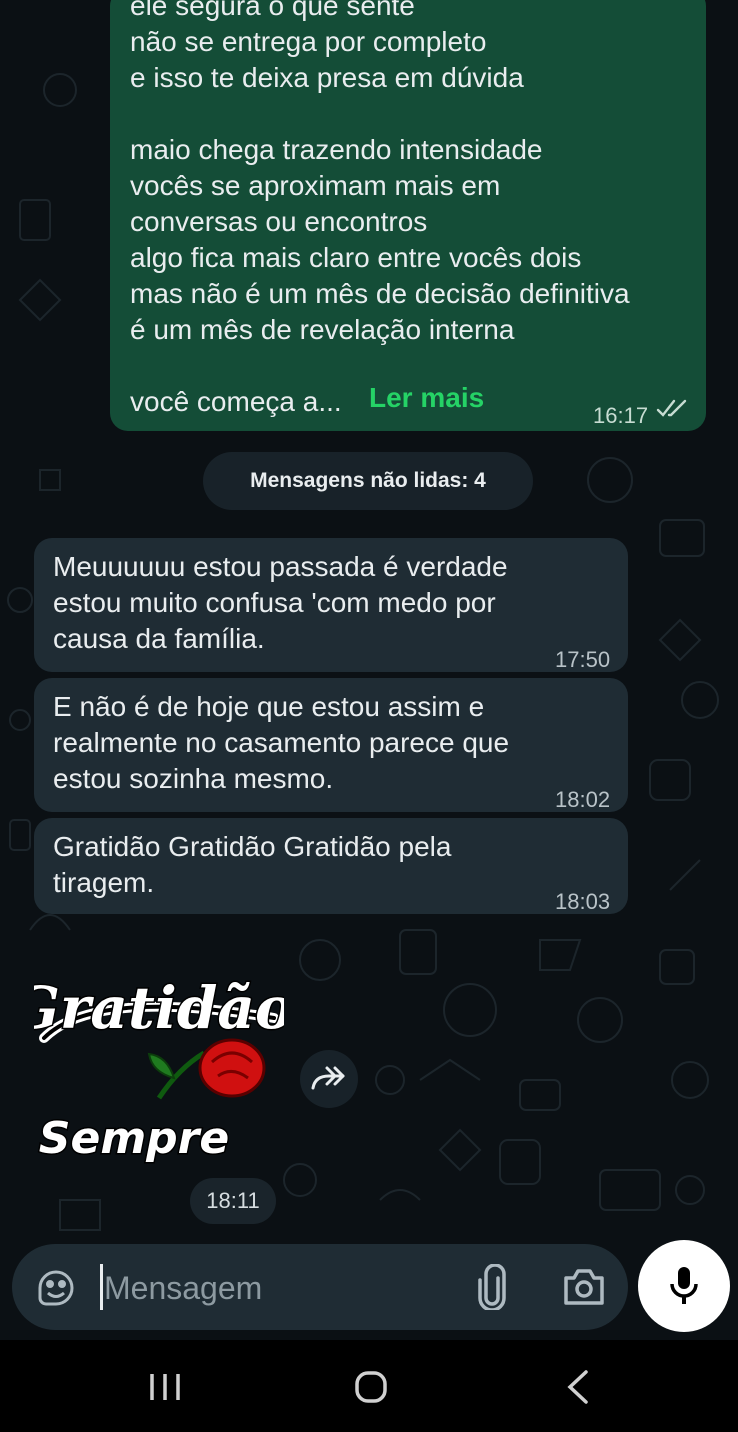 This screenshot has height=1432, width=738. I want to click on message-composer, so click(320, 1287).